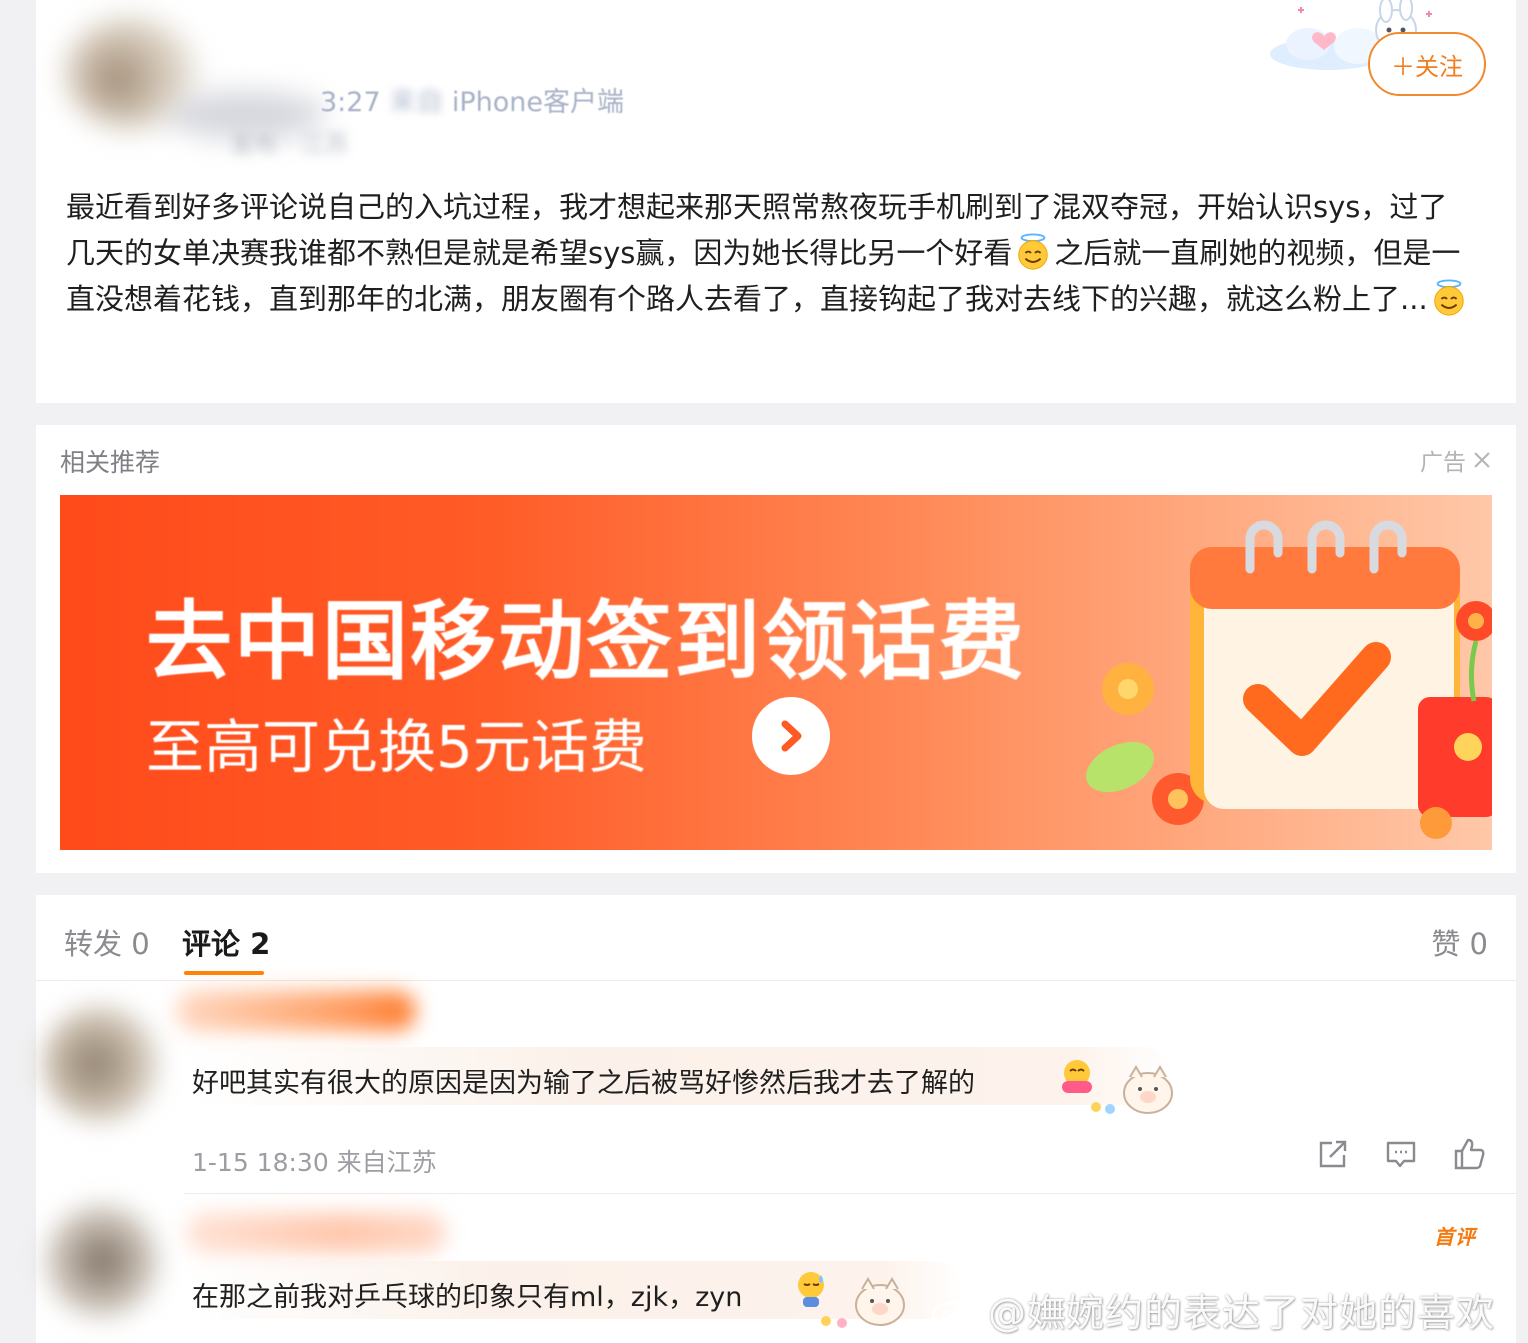 The image size is (1528, 1343). What do you see at coordinates (1469, 1154) in the screenshot?
I see `thumbs-up-icon` at bounding box center [1469, 1154].